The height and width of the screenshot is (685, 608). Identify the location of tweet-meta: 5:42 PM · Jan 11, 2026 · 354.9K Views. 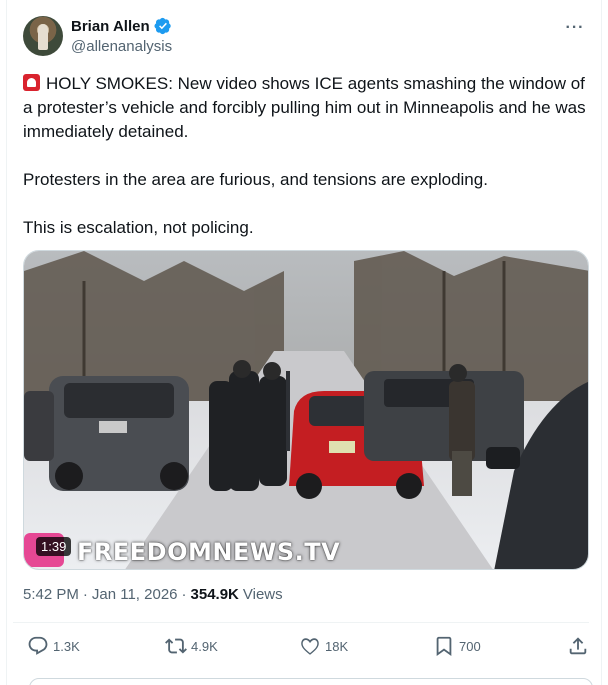
(153, 594).